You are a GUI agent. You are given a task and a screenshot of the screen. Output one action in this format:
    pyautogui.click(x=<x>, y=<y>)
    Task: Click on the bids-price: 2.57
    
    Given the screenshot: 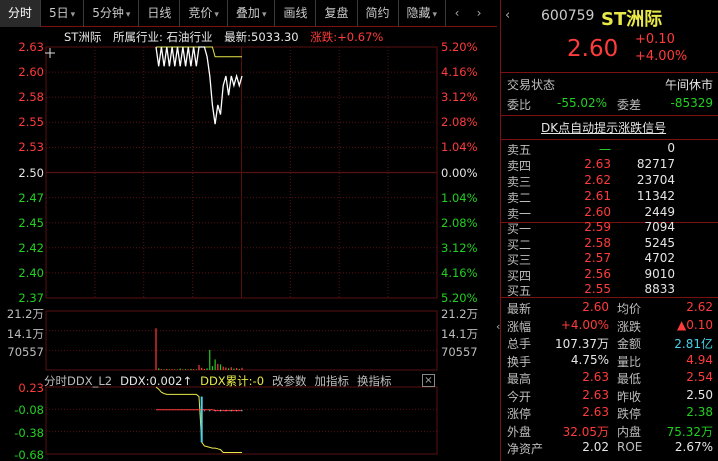 What is the action you would take?
    pyautogui.click(x=597, y=258)
    